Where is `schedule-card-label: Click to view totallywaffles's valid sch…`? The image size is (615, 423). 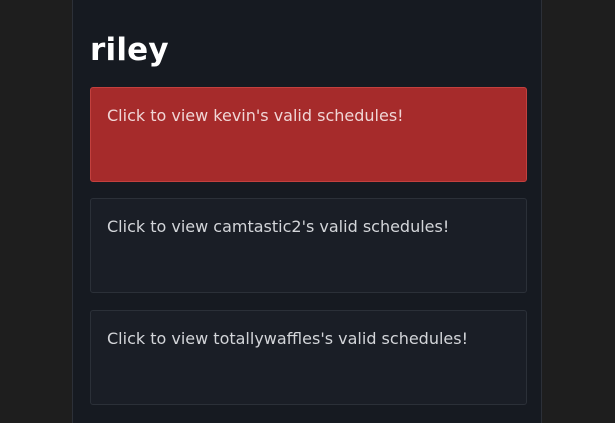 schedule-card-label: Click to view totallywaffles's valid sch… is located at coordinates (288, 338).